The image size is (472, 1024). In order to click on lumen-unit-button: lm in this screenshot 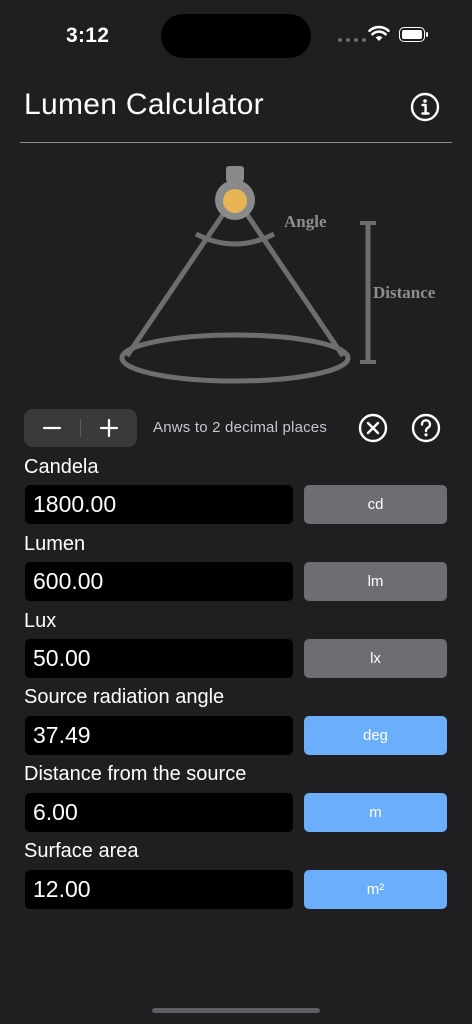, I will do `click(375, 581)`.